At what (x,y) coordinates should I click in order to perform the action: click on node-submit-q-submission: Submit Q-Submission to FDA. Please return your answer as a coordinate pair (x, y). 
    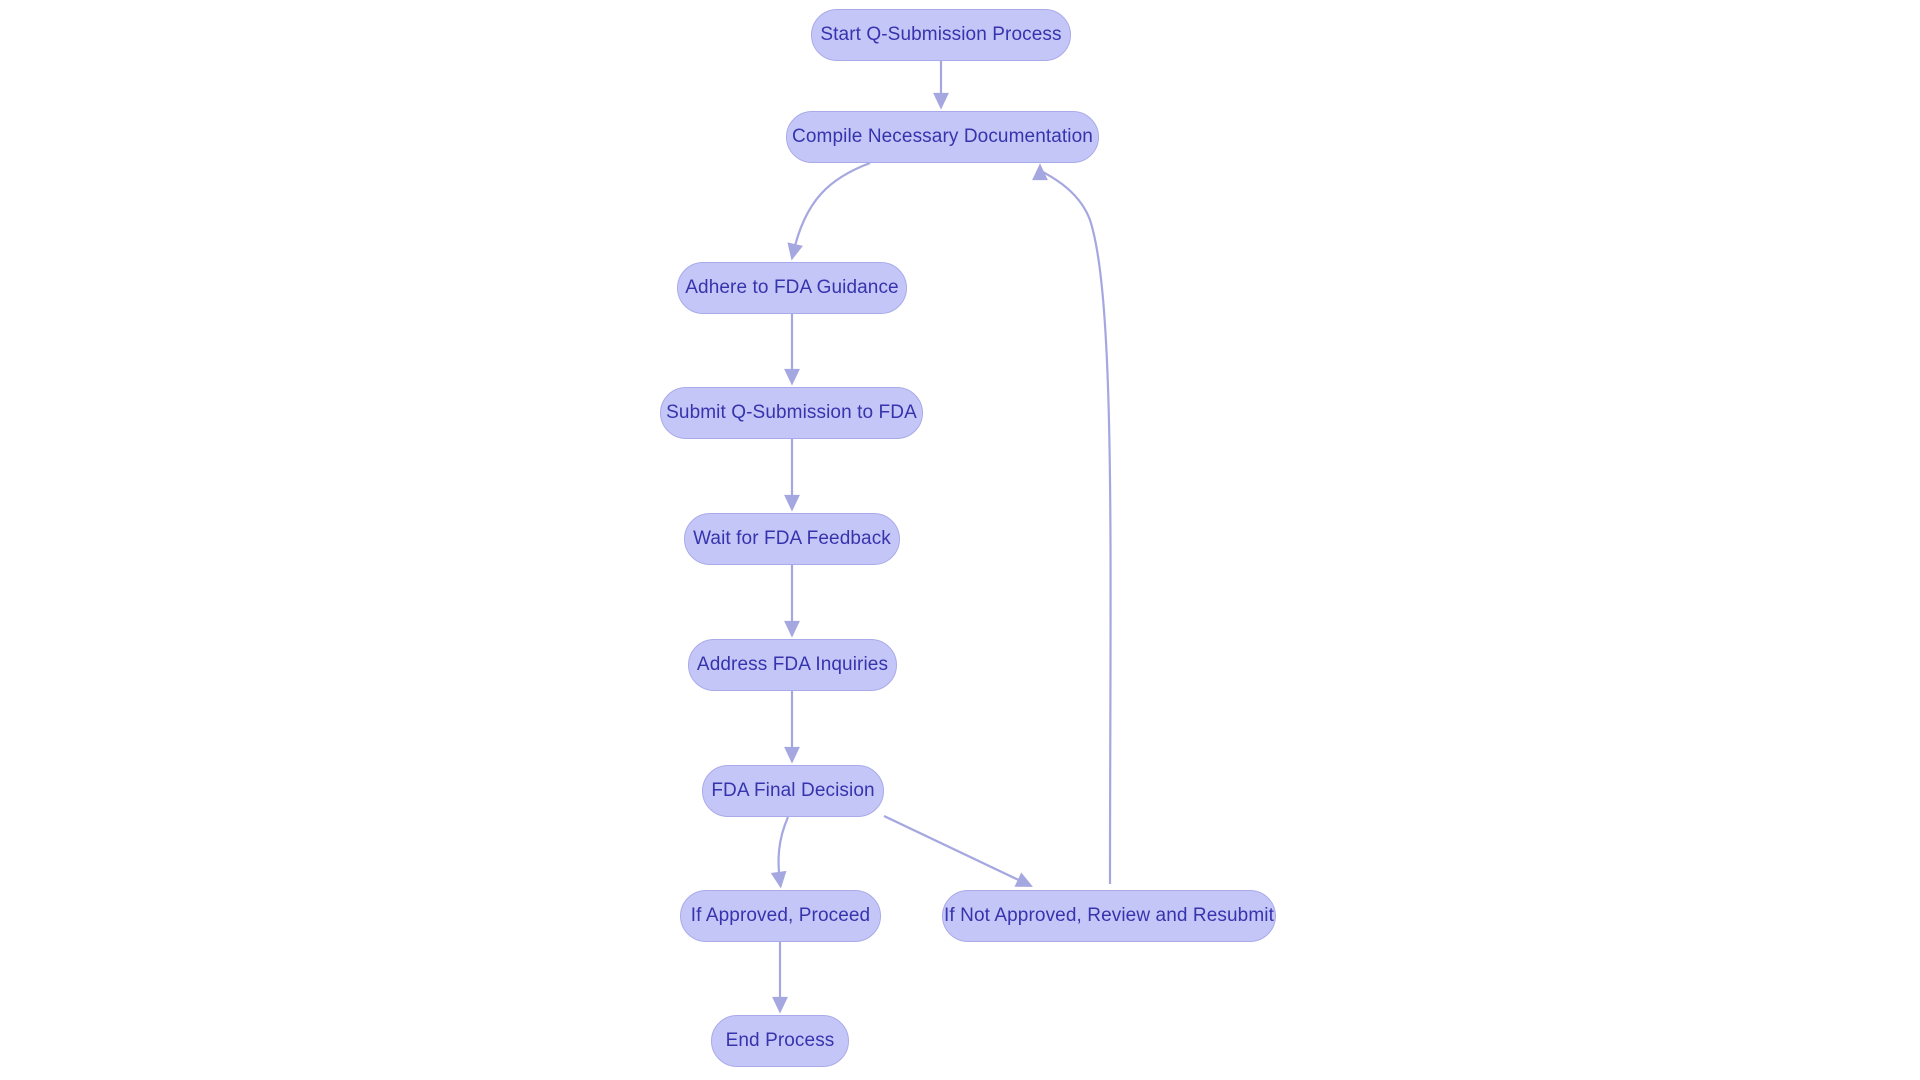
    Looking at the image, I should click on (791, 413).